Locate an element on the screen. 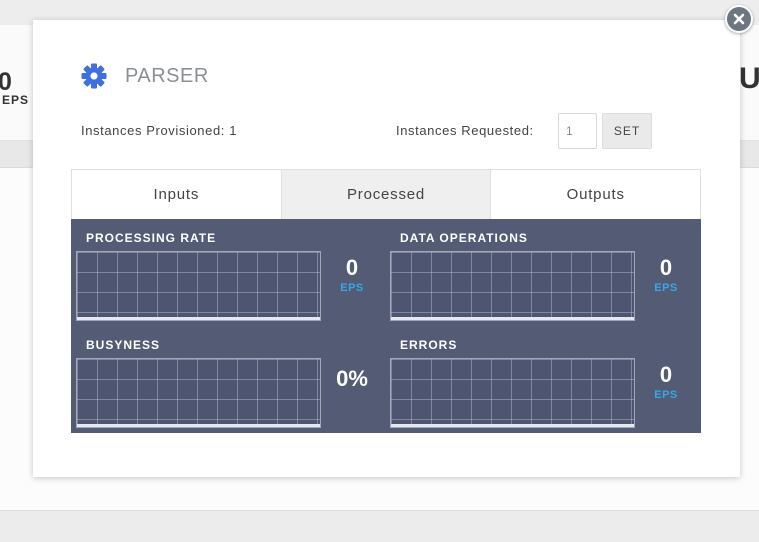  processing-rate-value: 0 is located at coordinates (352, 267).